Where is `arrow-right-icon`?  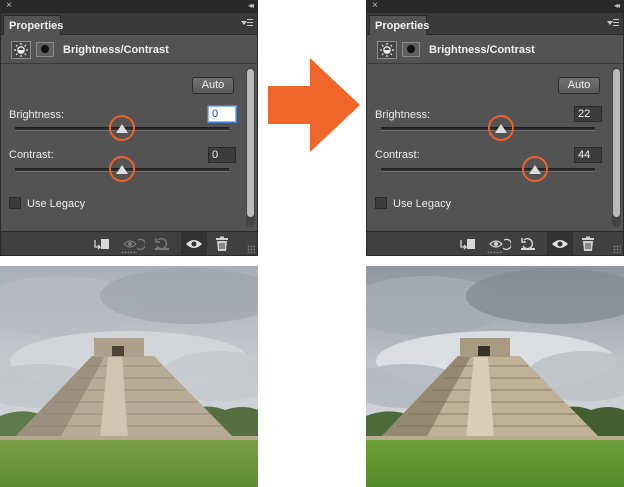 arrow-right-icon is located at coordinates (314, 105).